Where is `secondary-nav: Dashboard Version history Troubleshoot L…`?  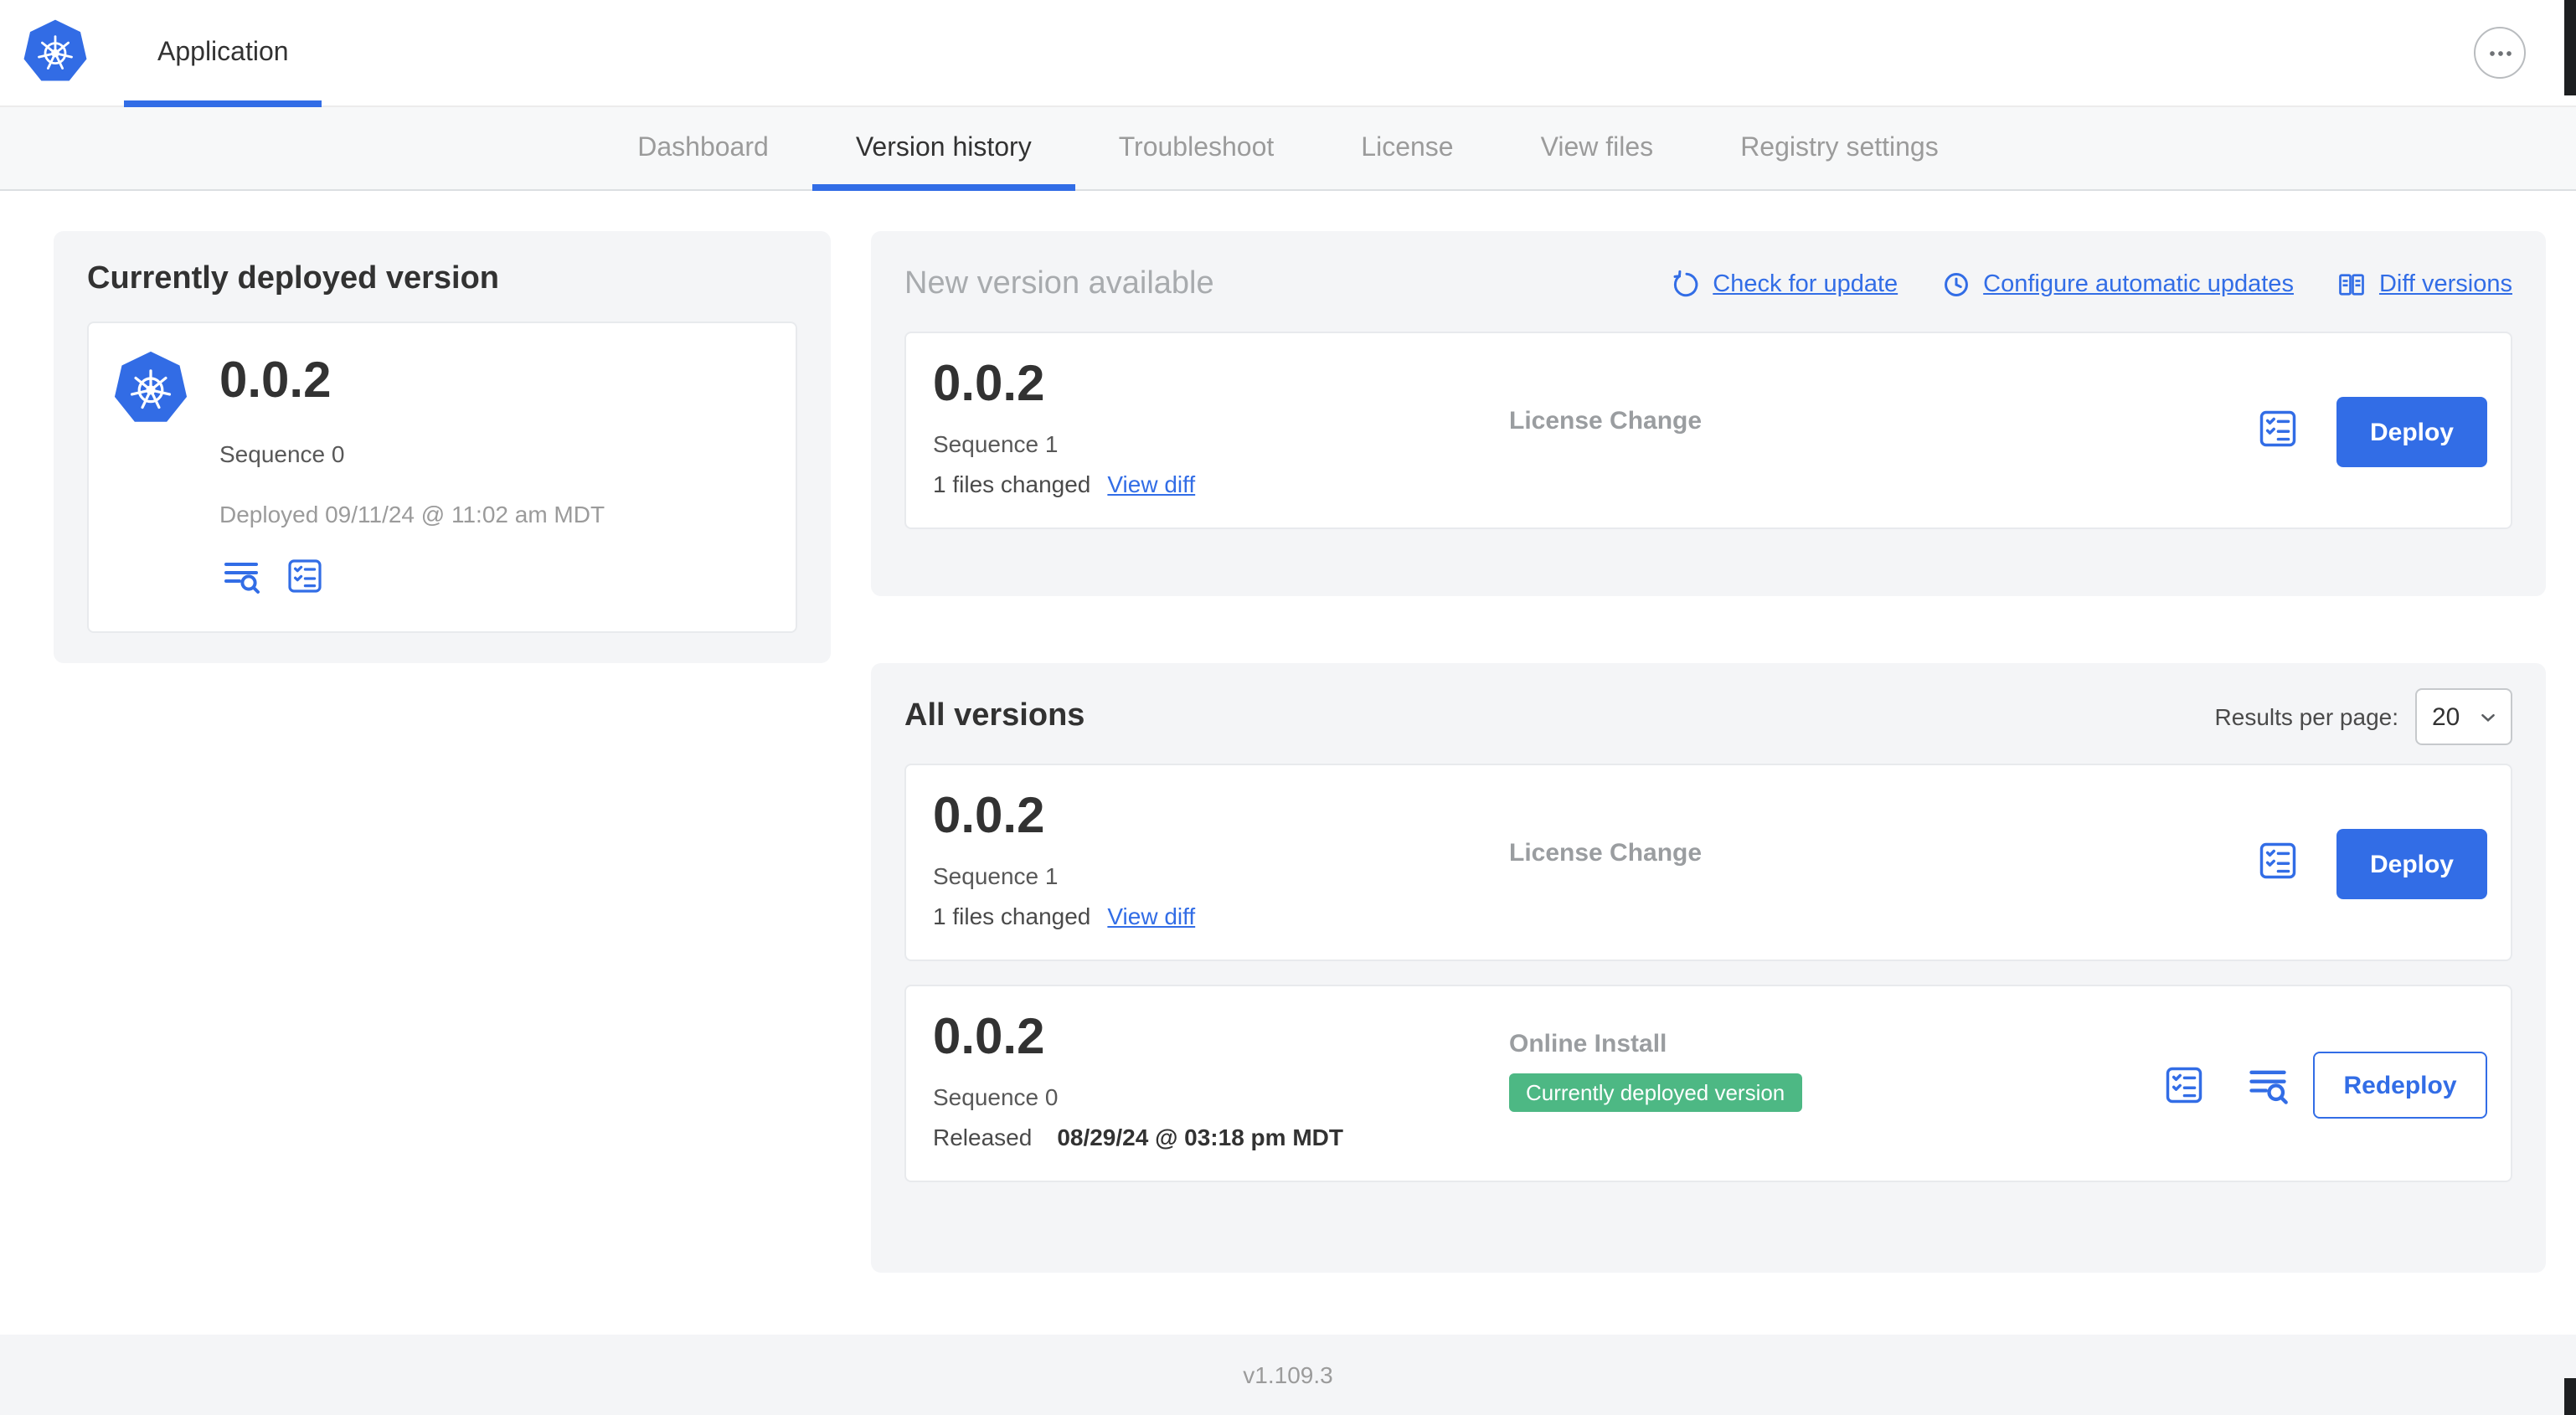 secondary-nav: Dashboard Version history Troubleshoot L… is located at coordinates (1288, 149).